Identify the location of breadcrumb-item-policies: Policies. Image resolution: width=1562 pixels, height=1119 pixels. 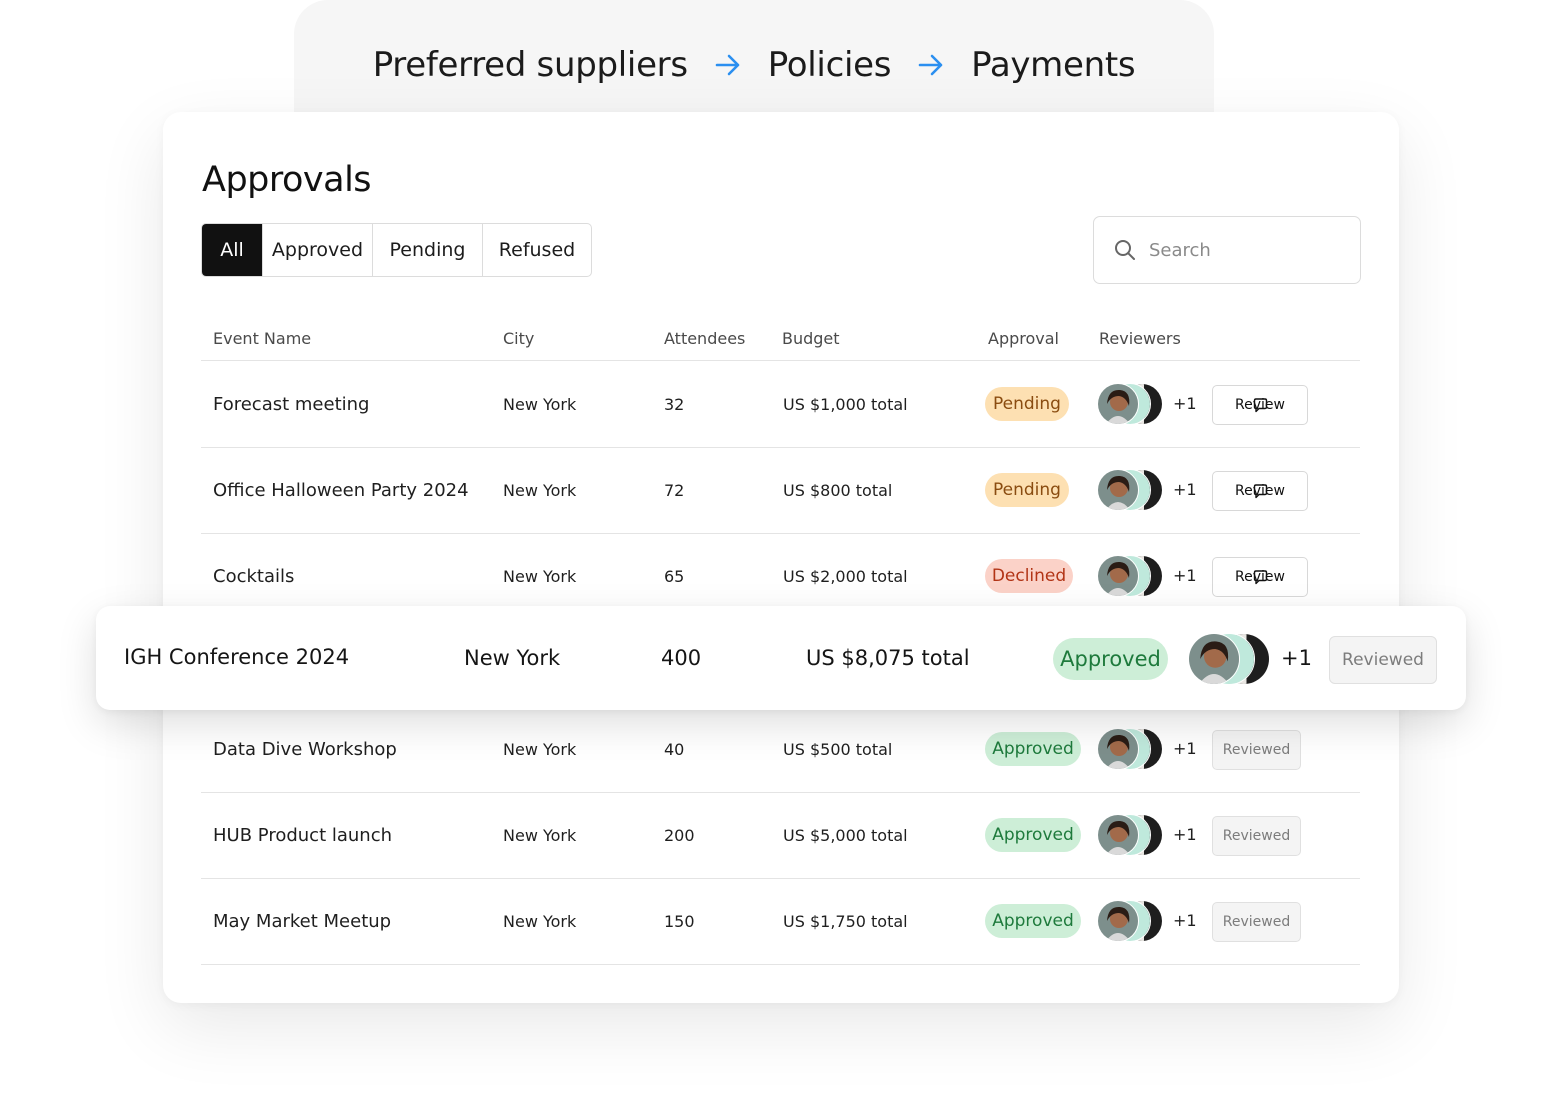
(830, 65).